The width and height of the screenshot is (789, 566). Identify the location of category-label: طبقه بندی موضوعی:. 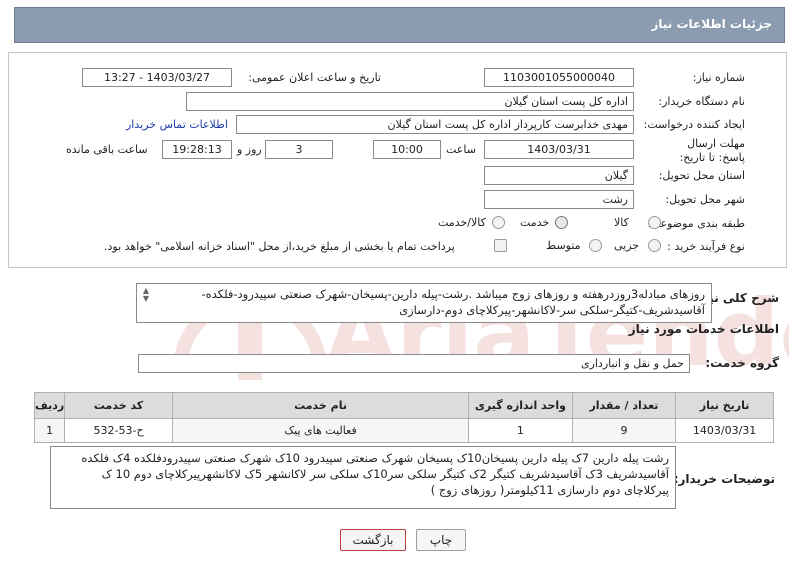
(696, 223).